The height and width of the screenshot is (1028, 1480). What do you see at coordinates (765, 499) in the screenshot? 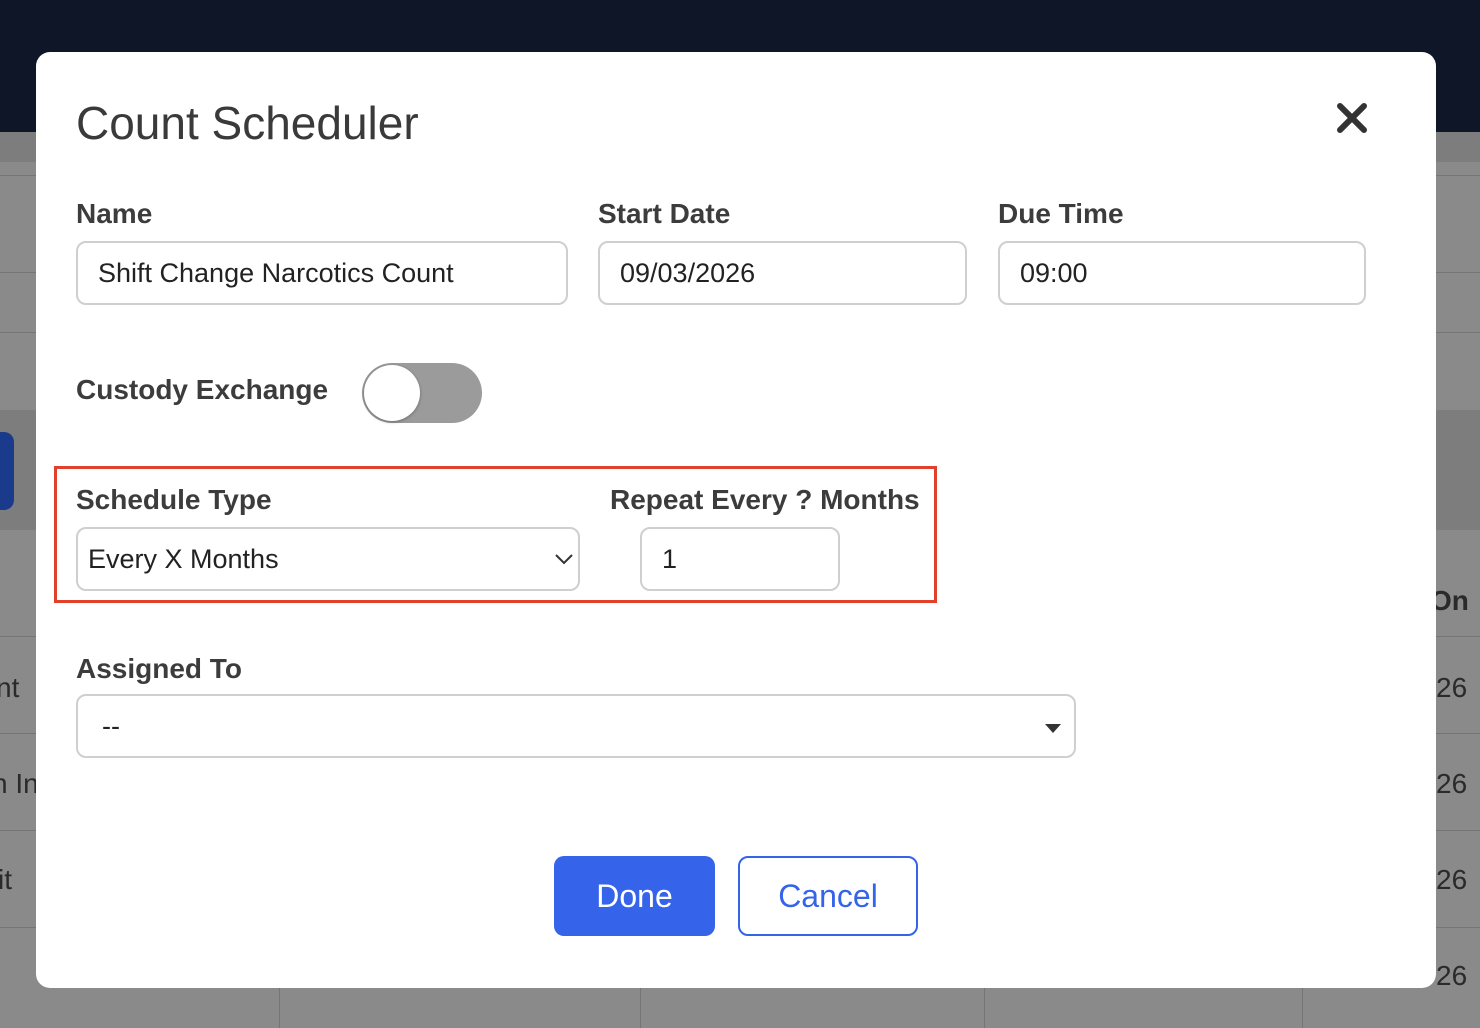
I see `repeat-every-label: Repeat Every ? Months` at bounding box center [765, 499].